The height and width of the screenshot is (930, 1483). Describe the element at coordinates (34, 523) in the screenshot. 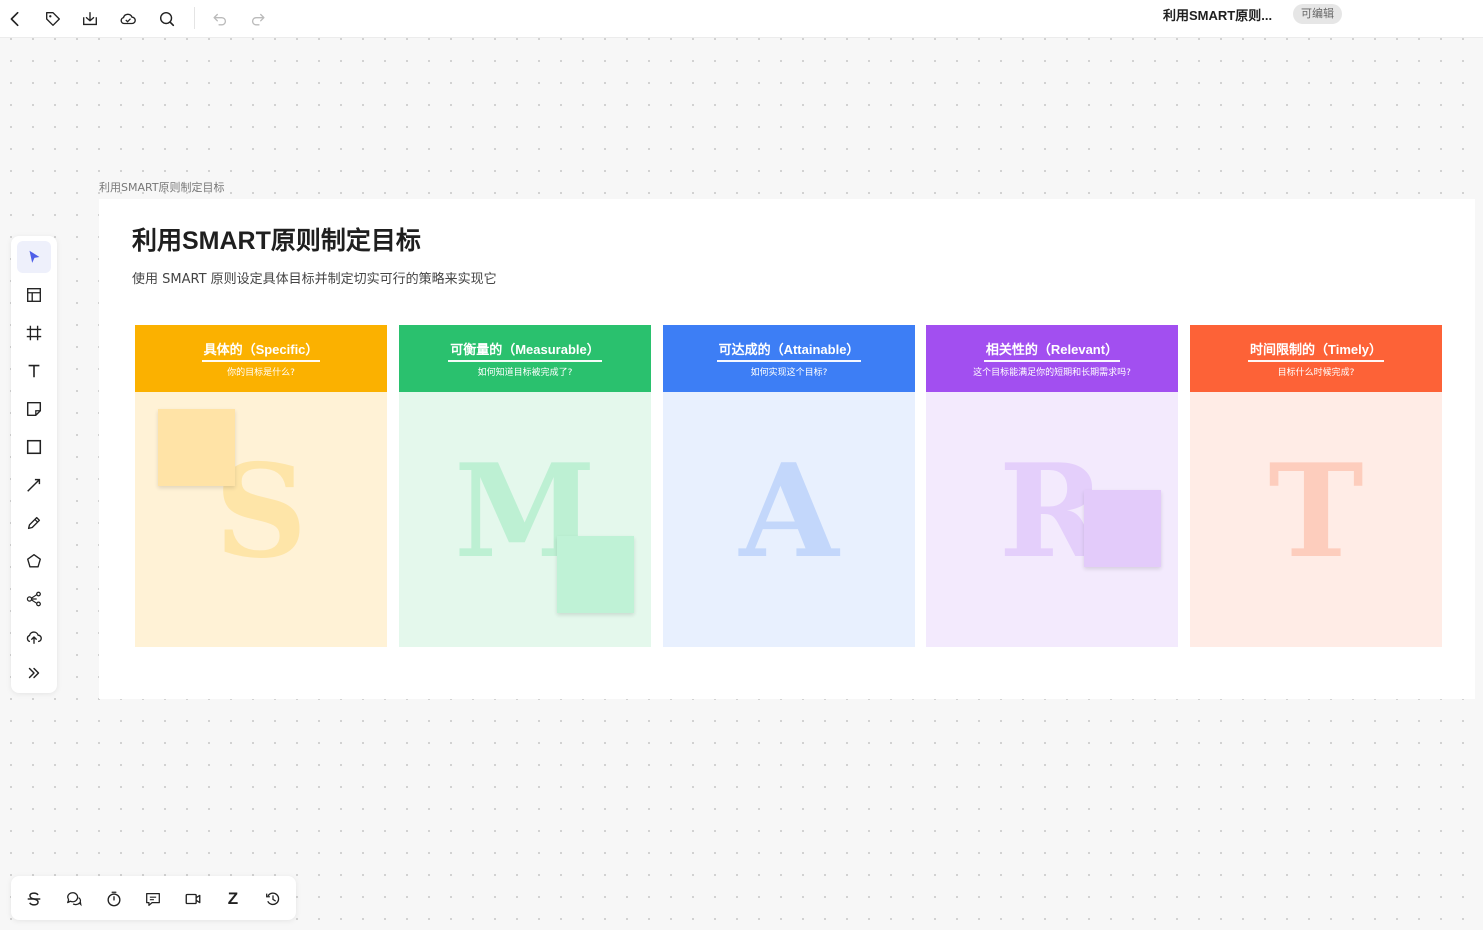

I see `pen-icon` at that location.